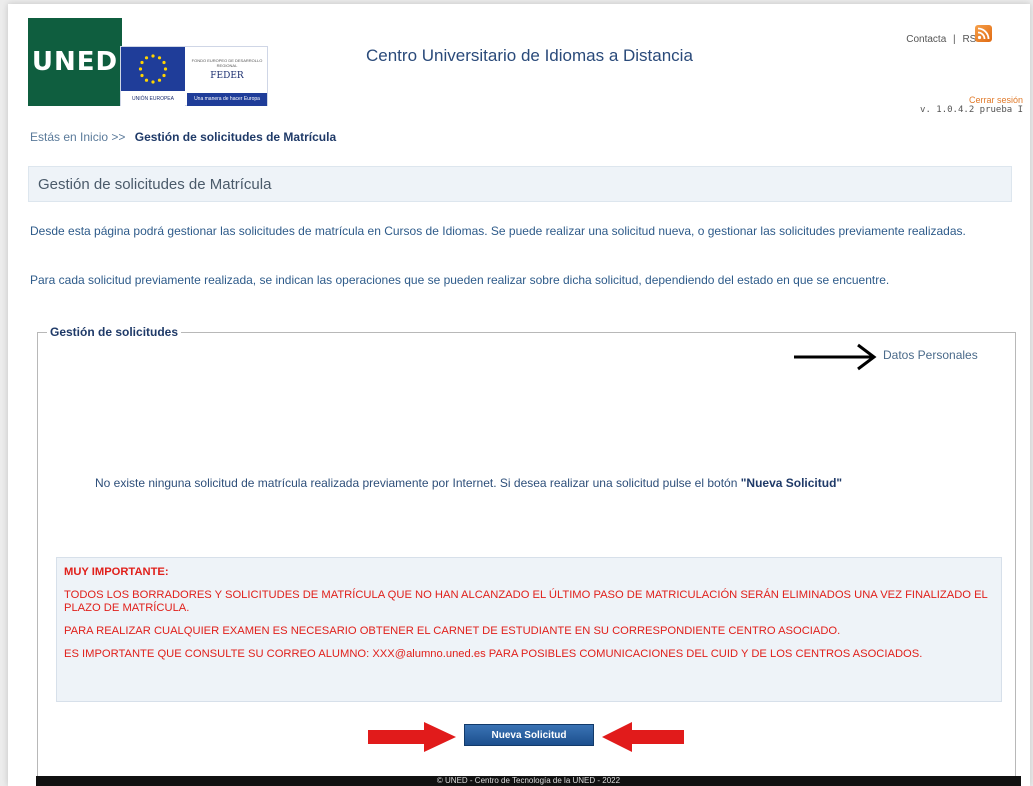 Image resolution: width=1033 pixels, height=786 pixels. Describe the element at coordinates (153, 99) in the screenshot. I see `eu-label: UNIÓN EUROPEA` at that location.